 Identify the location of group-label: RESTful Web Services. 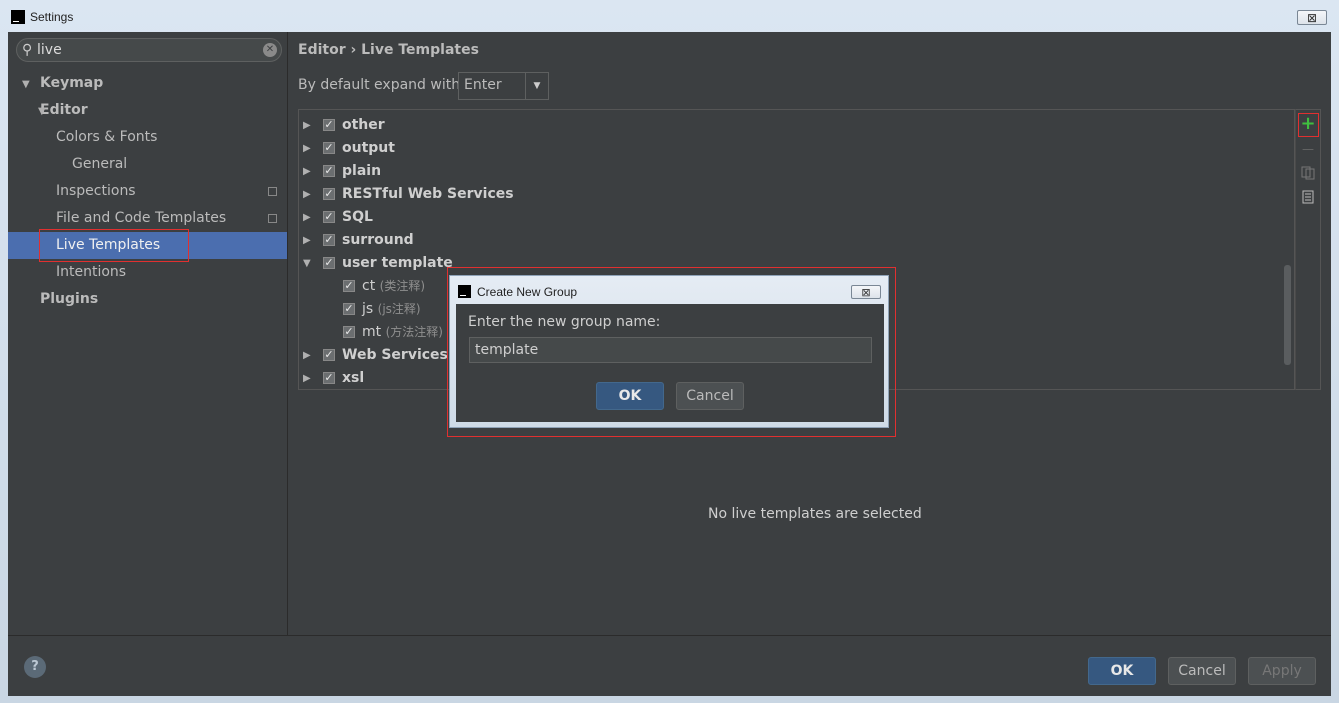
(428, 194).